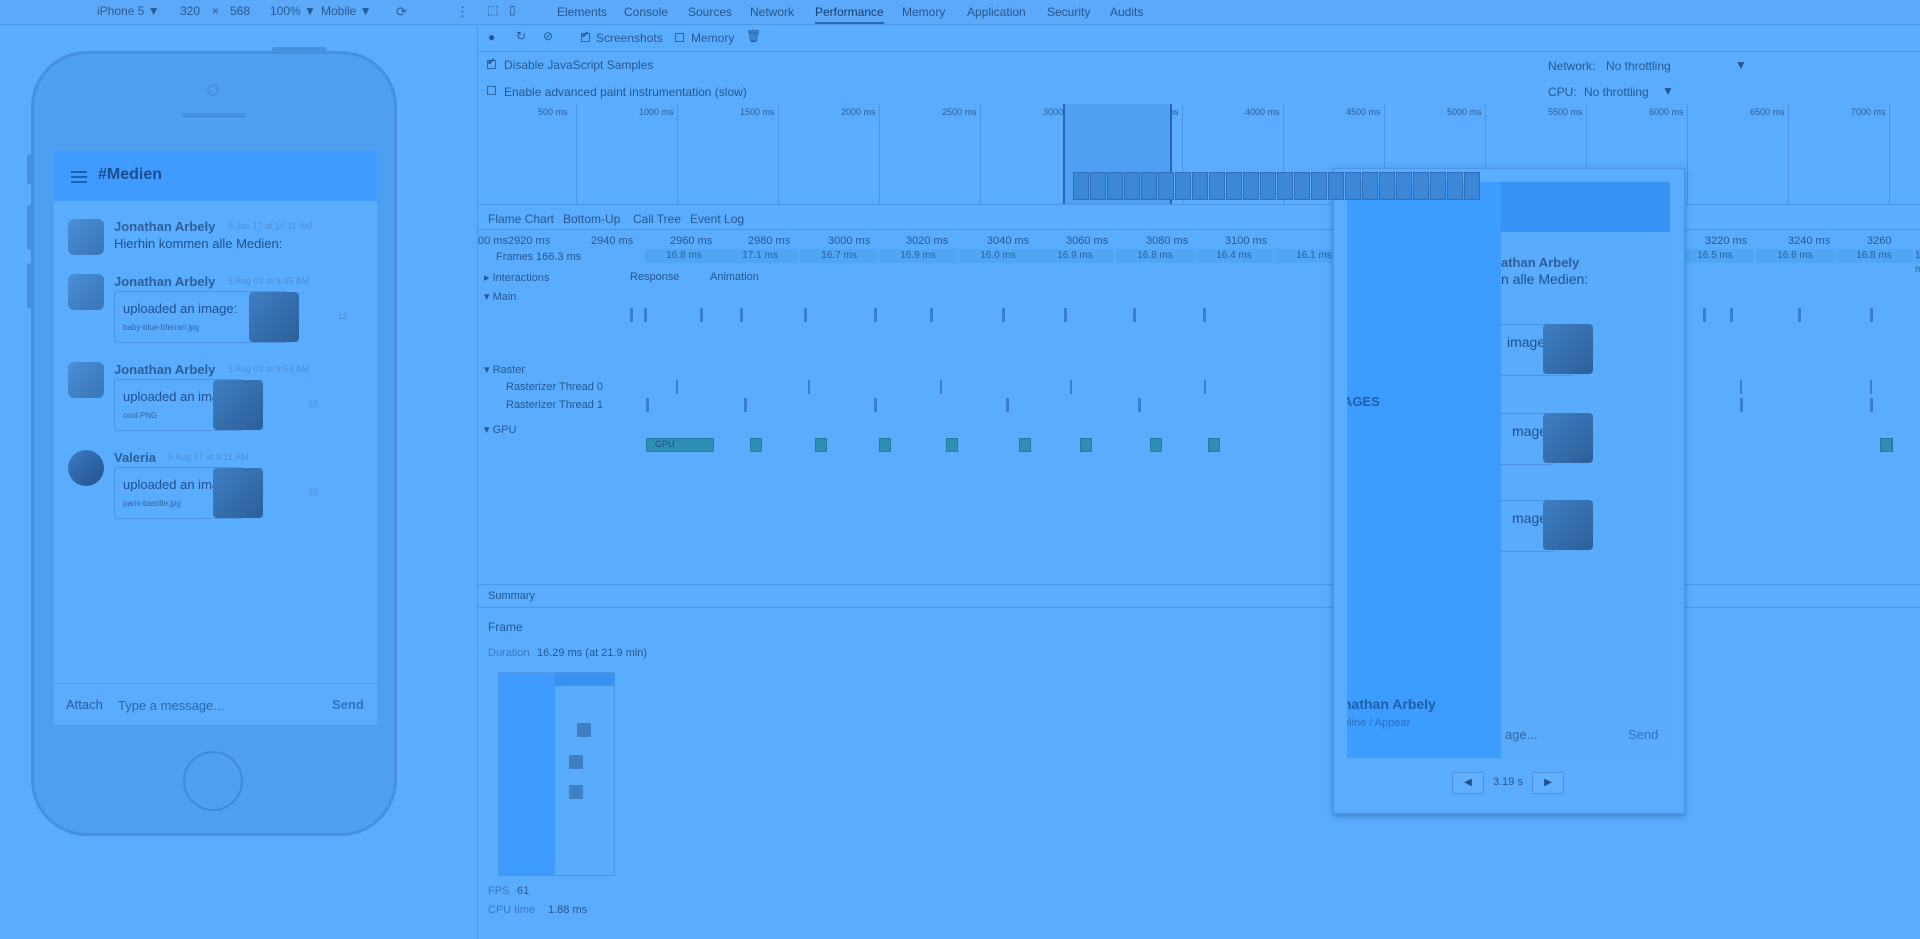  I want to click on mode-select: Mobile ▼, so click(346, 11).